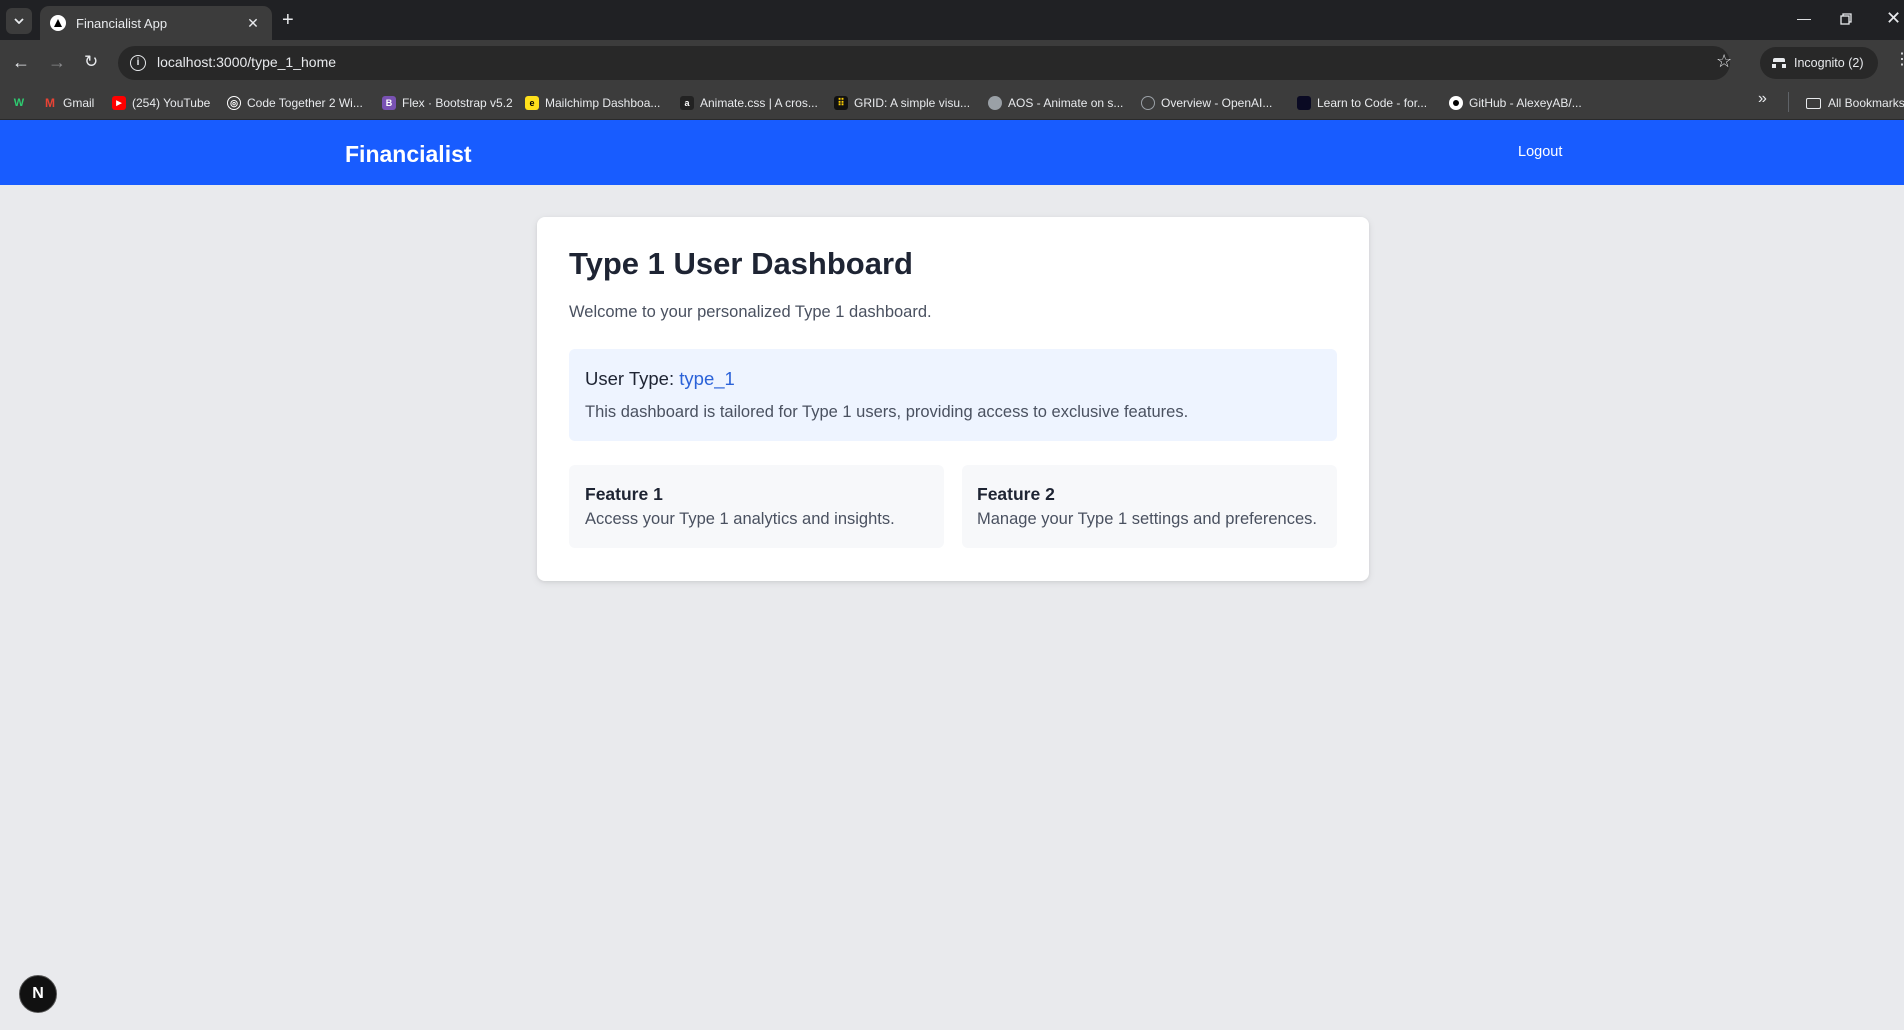 The height and width of the screenshot is (1030, 1904). What do you see at coordinates (234, 103) in the screenshot?
I see `codetogether-icon: ◎` at bounding box center [234, 103].